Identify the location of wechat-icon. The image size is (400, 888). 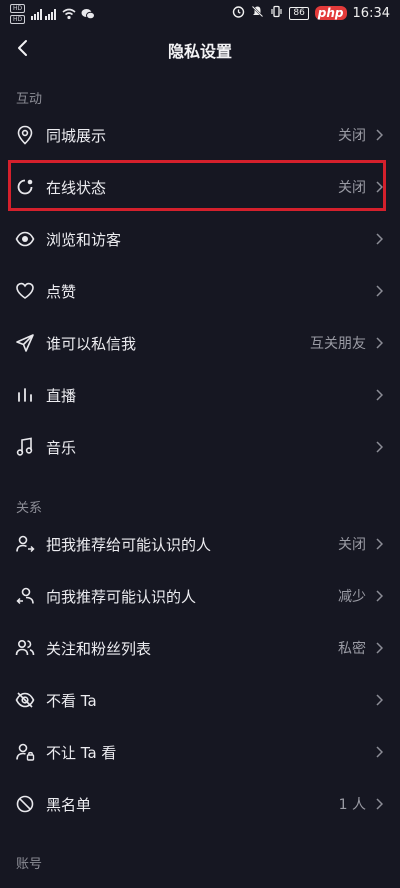
(88, 14).